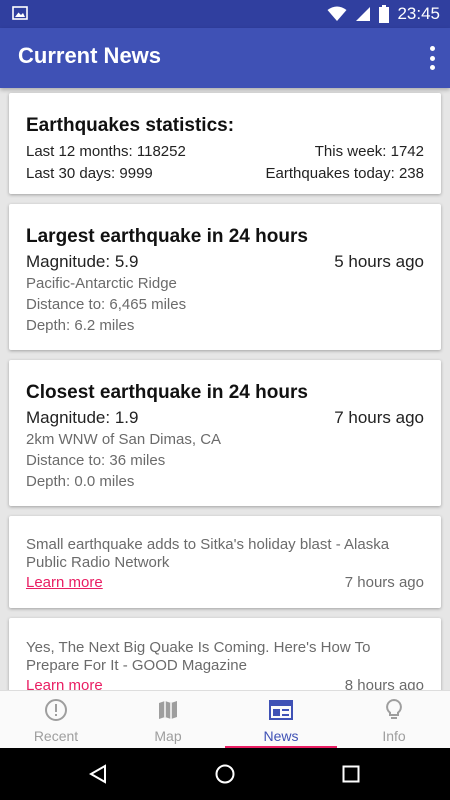 This screenshot has width=450, height=800. Describe the element at coordinates (98, 774) in the screenshot. I see `back-icon` at that location.